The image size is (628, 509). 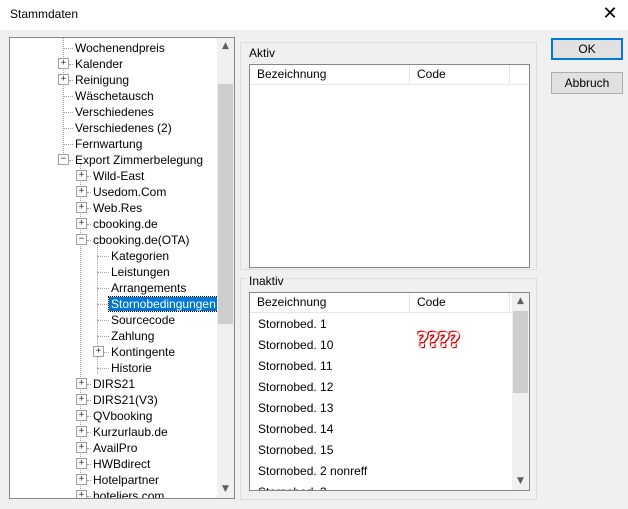 I want to click on tree-item-leistungen: Leistungen, so click(x=140, y=272).